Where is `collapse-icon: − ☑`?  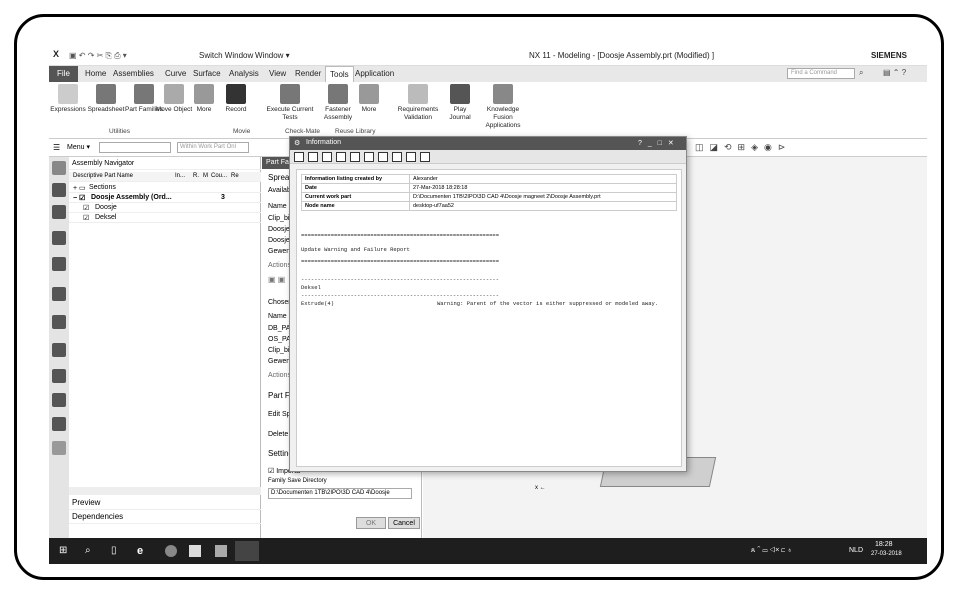
collapse-icon: − ☑ is located at coordinates (79, 198).